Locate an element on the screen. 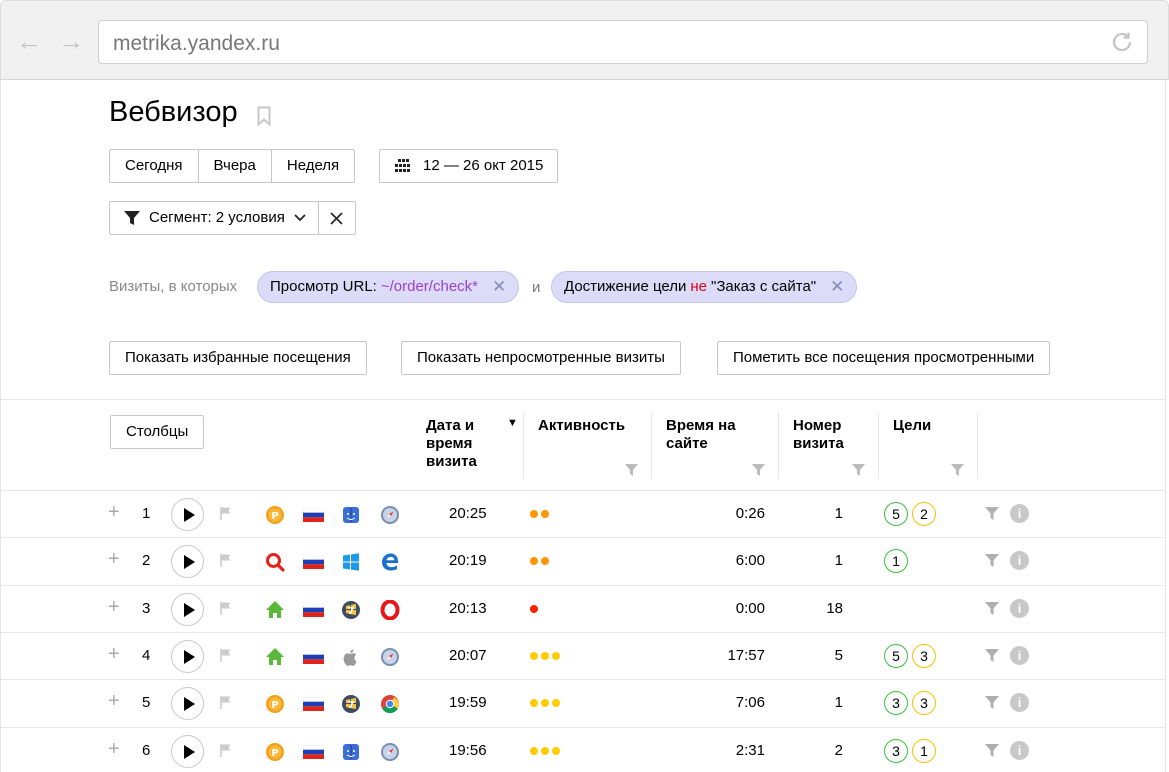  condition-chip-url: Просмотр URL: ~/order/check* ✕ is located at coordinates (388, 287).